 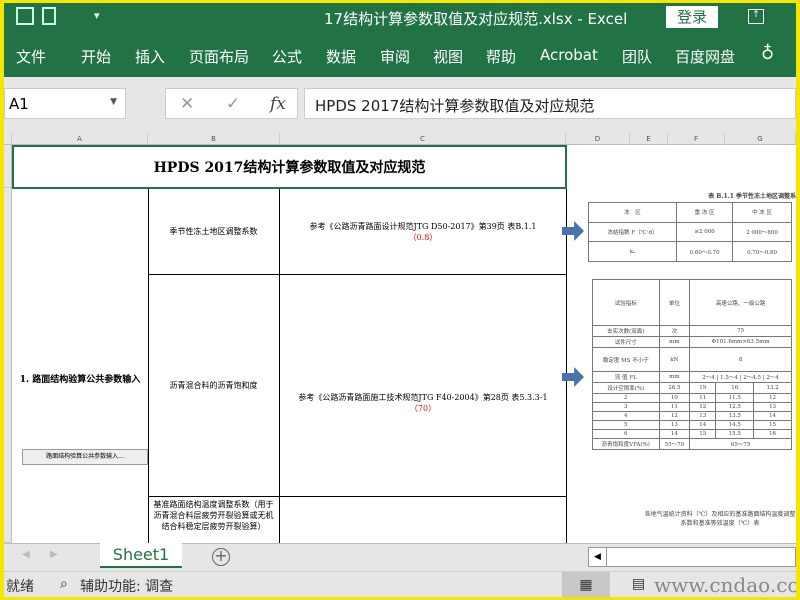 What do you see at coordinates (80, 366) in the screenshot?
I see `section-cell: 1. 路面结构验算公共参数输入` at bounding box center [80, 366].